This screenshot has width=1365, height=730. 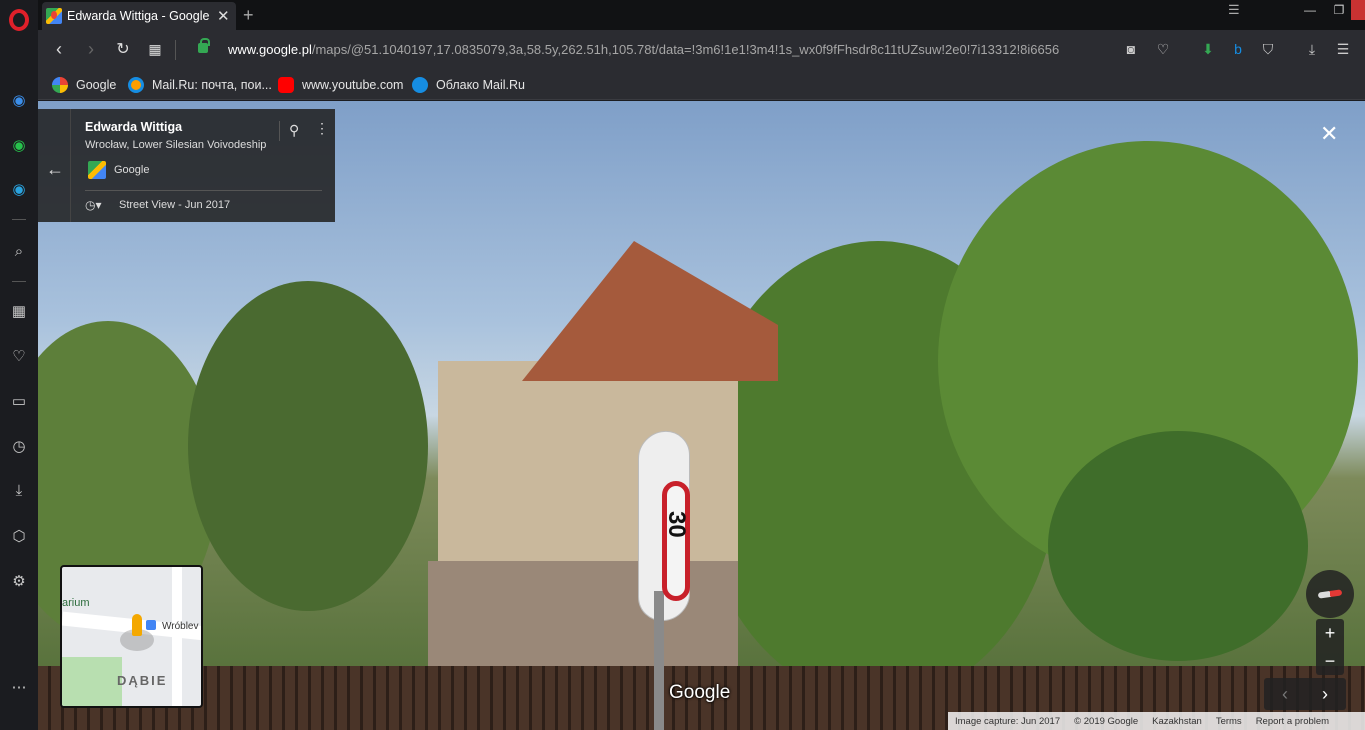 What do you see at coordinates (1229, 721) in the screenshot?
I see `terms-link: Terms` at bounding box center [1229, 721].